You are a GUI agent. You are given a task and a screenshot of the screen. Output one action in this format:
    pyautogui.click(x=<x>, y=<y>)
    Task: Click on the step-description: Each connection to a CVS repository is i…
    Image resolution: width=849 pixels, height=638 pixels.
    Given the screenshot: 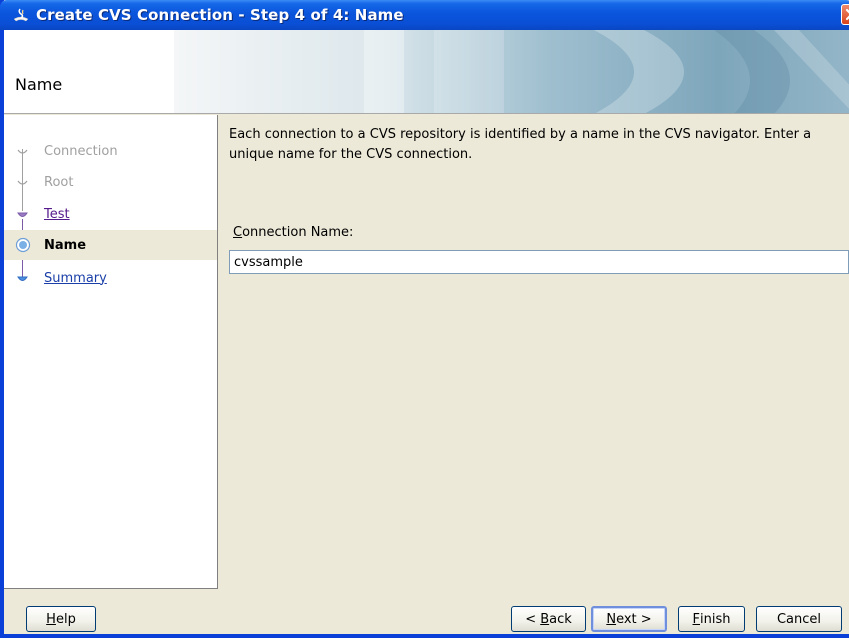 What is the action you would take?
    pyautogui.click(x=520, y=144)
    